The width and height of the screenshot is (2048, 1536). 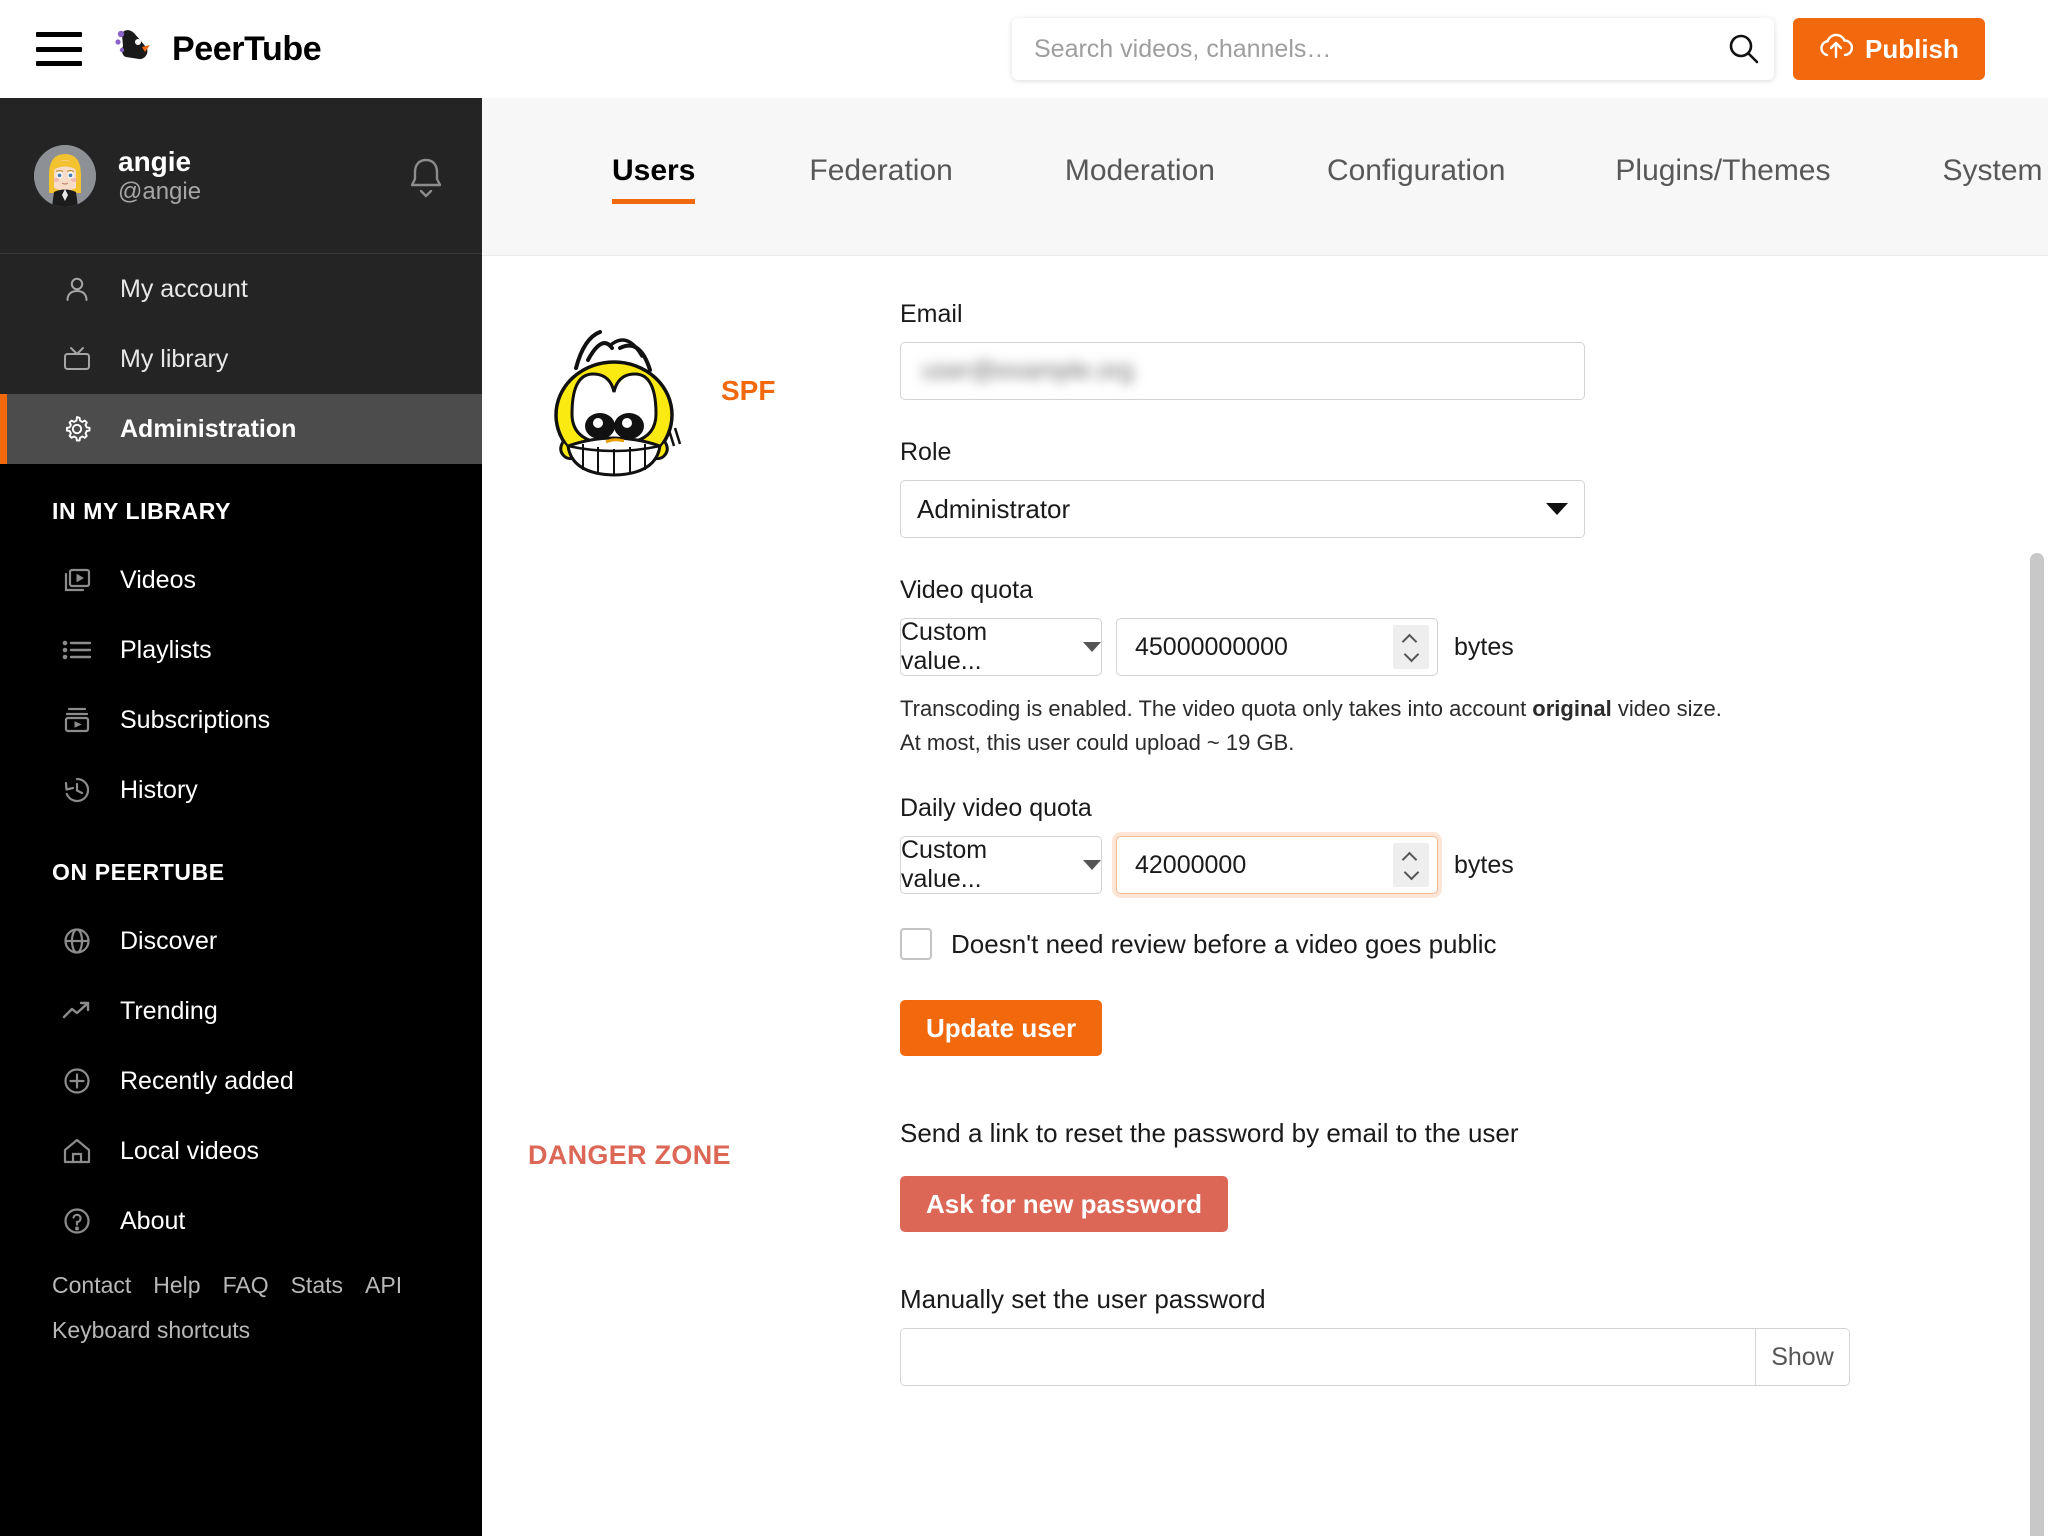 What do you see at coordinates (1064, 1204) in the screenshot?
I see `ask-new-password-button: Ask for new password` at bounding box center [1064, 1204].